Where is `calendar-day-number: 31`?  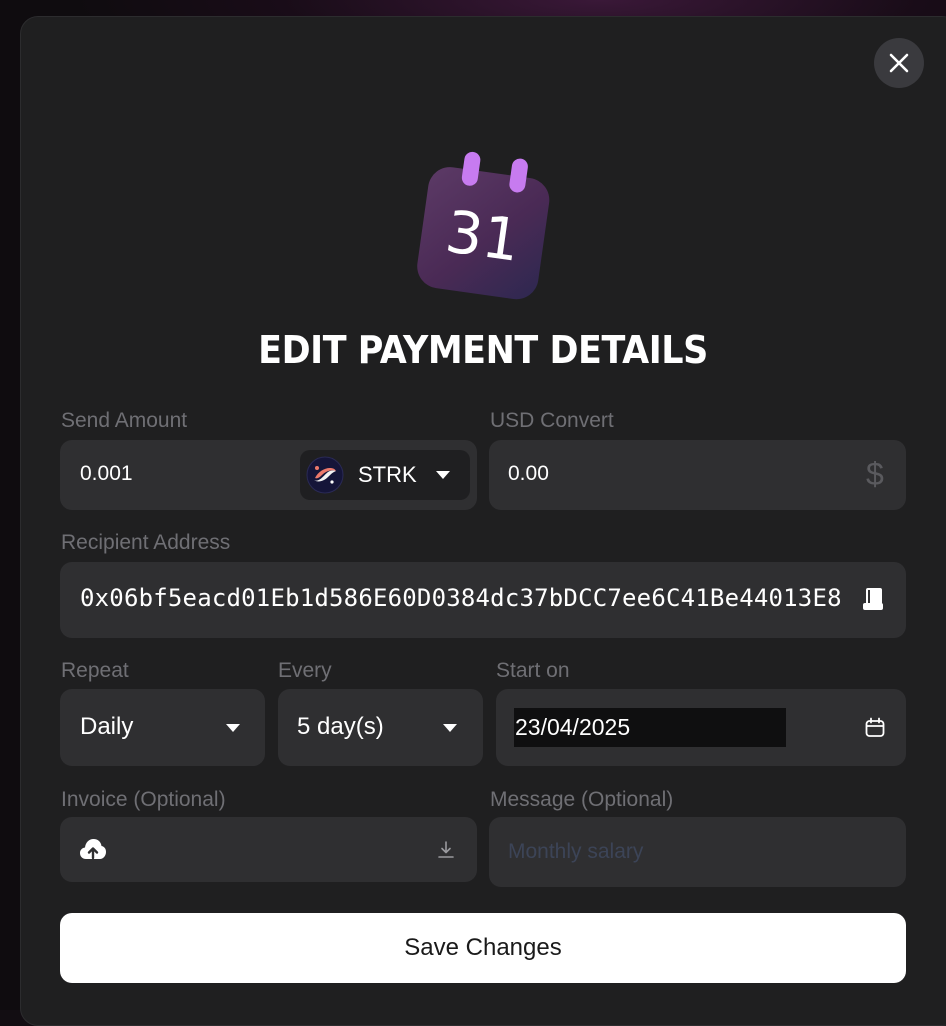
calendar-day-number: 31 is located at coordinates (483, 236).